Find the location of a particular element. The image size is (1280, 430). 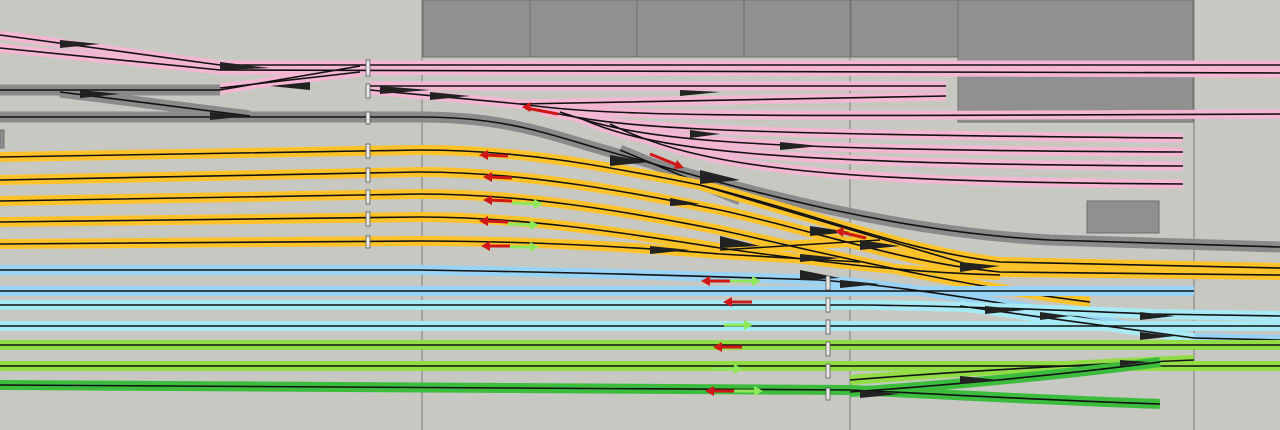

cyan-track-group is located at coordinates (640, 321).